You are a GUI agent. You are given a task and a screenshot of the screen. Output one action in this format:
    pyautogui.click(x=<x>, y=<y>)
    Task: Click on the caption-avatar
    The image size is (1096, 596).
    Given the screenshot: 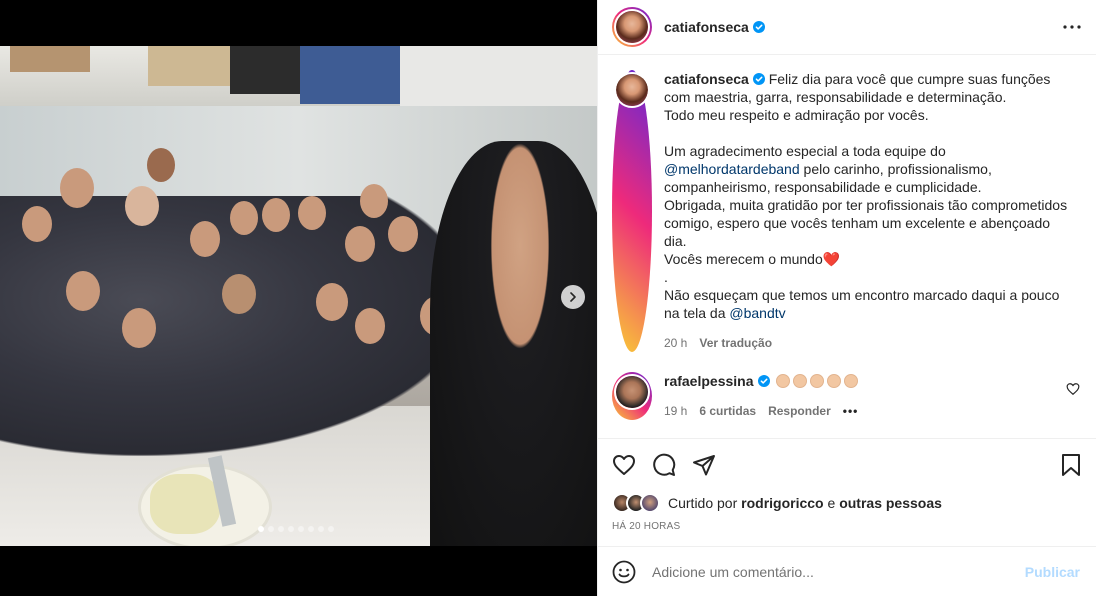 What is the action you would take?
    pyautogui.click(x=632, y=211)
    